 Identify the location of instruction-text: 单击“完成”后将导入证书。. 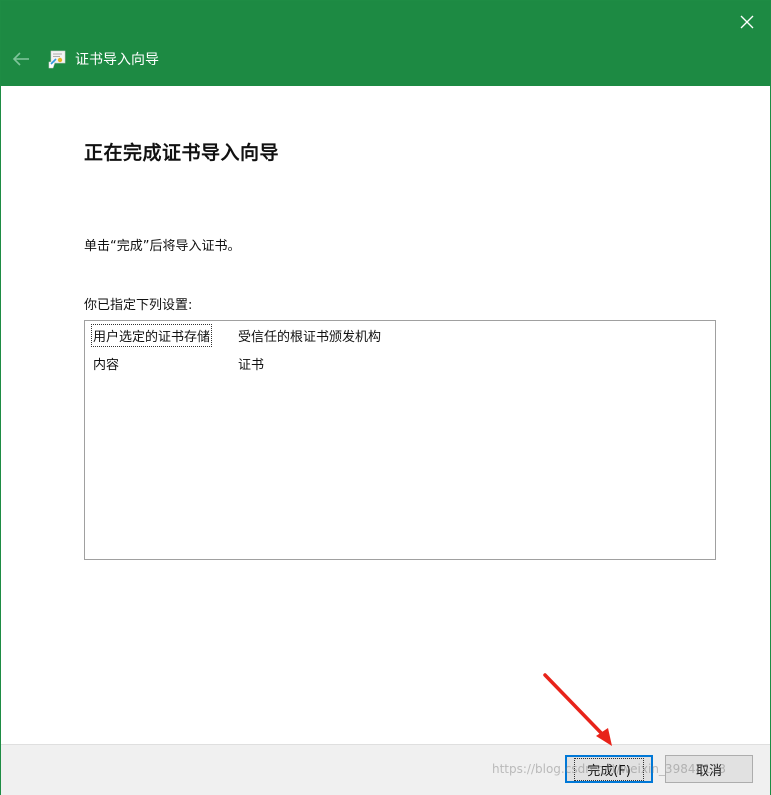
(162, 246).